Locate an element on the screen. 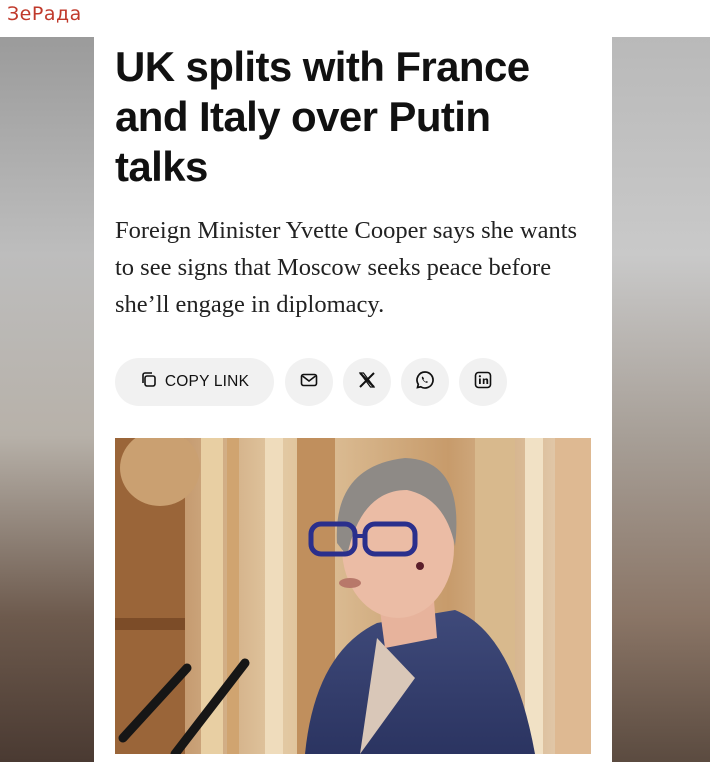 The image size is (710, 762). copy-link-button: COPY LINK is located at coordinates (194, 382).